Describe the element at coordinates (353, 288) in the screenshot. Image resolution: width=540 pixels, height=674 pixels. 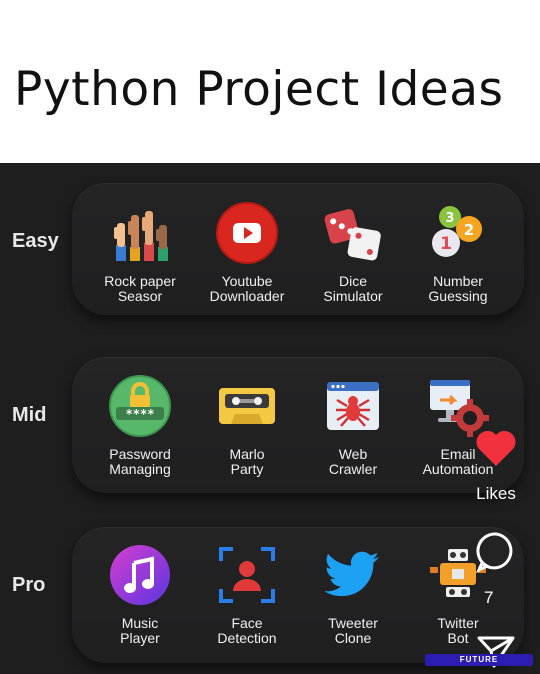
I see `idea-caption: Dice Simulator` at that location.